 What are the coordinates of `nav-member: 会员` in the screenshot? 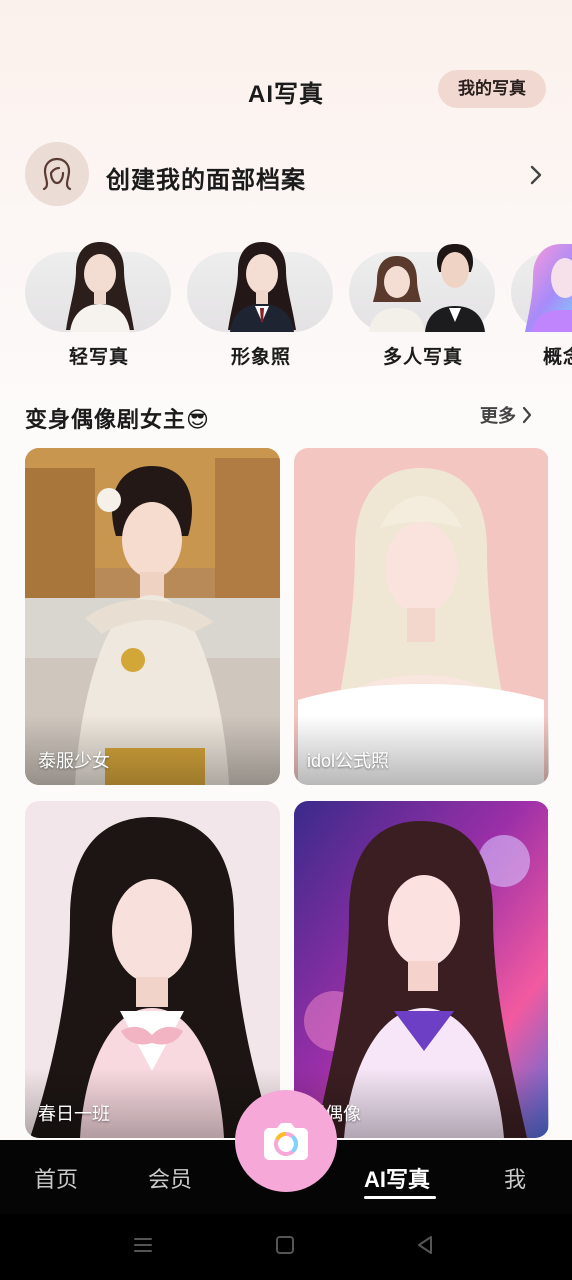 It's located at (170, 1178).